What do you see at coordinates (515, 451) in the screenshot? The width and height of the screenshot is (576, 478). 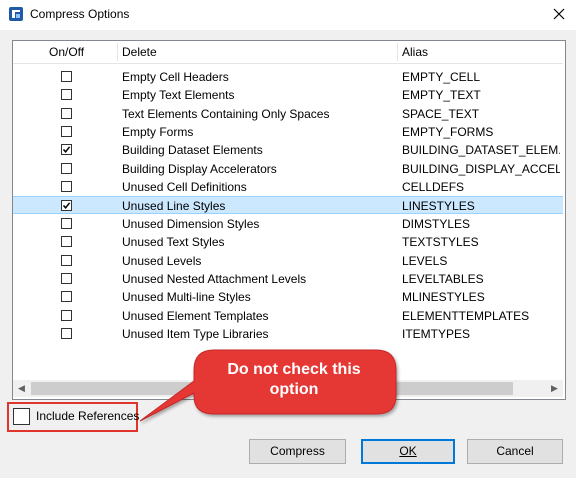 I see `cancel-button: Cancel` at bounding box center [515, 451].